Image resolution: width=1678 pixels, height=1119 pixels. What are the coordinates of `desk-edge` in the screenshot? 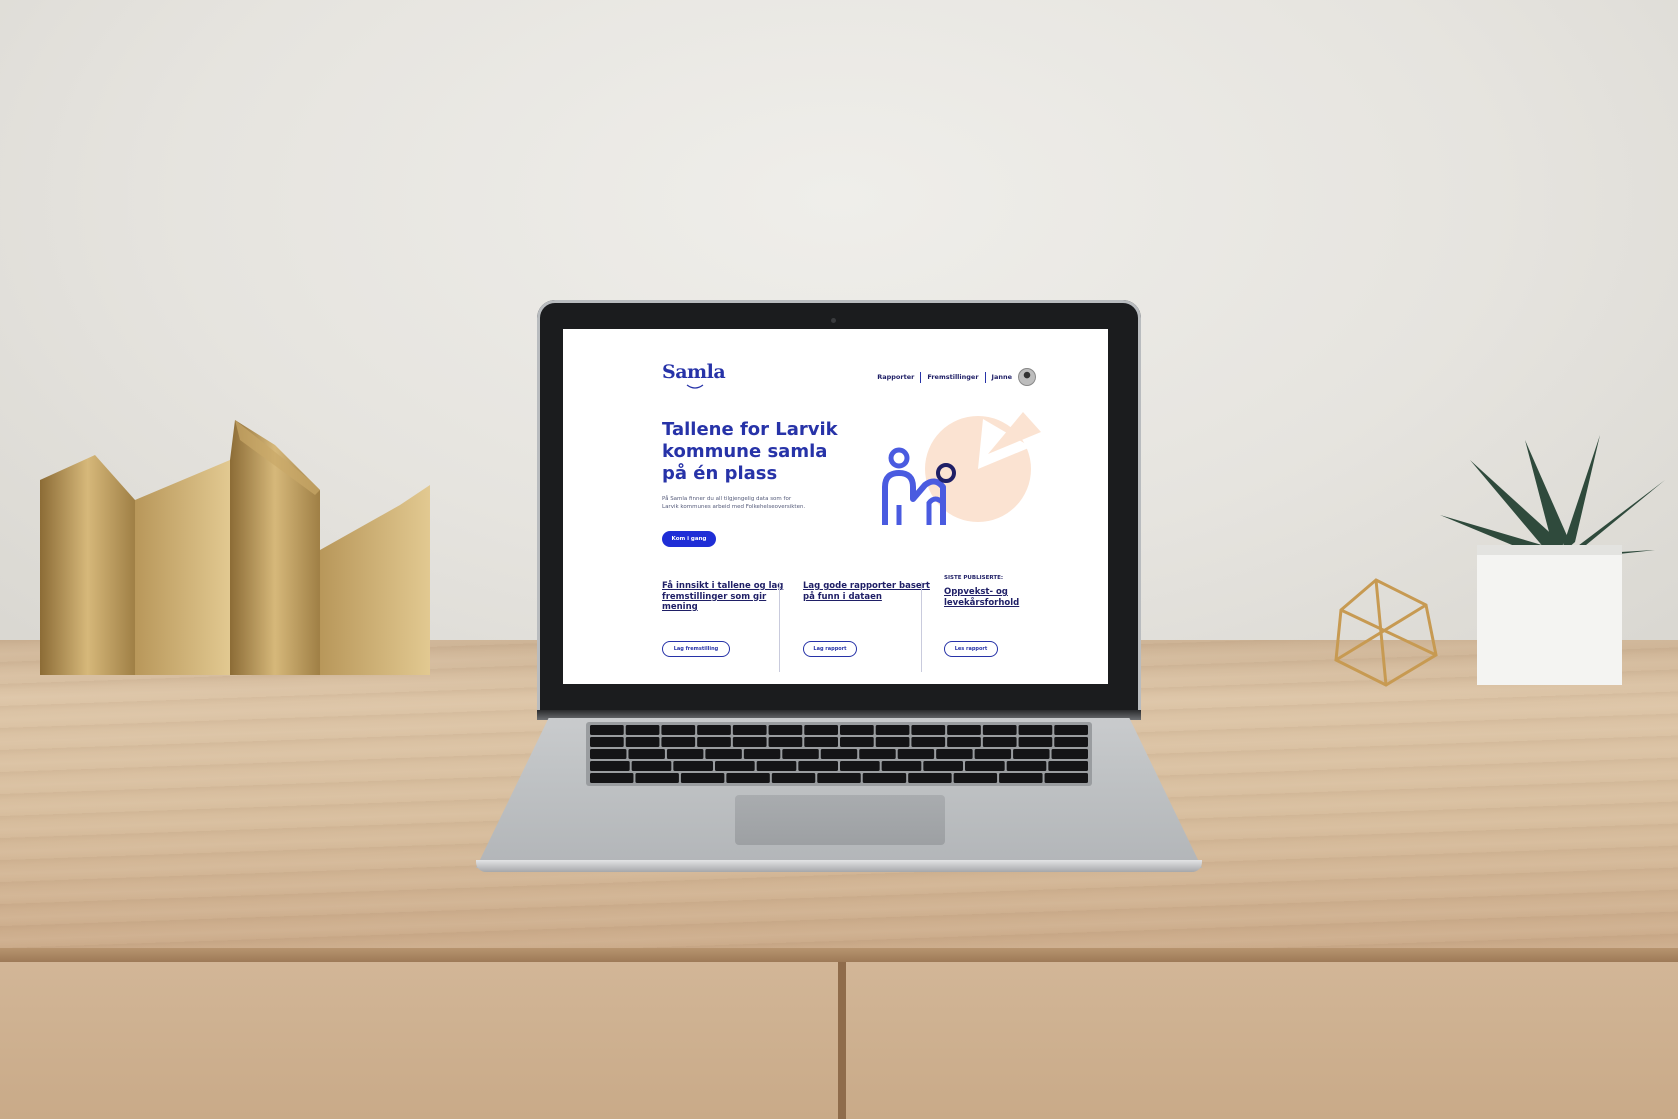 It's located at (839, 955).